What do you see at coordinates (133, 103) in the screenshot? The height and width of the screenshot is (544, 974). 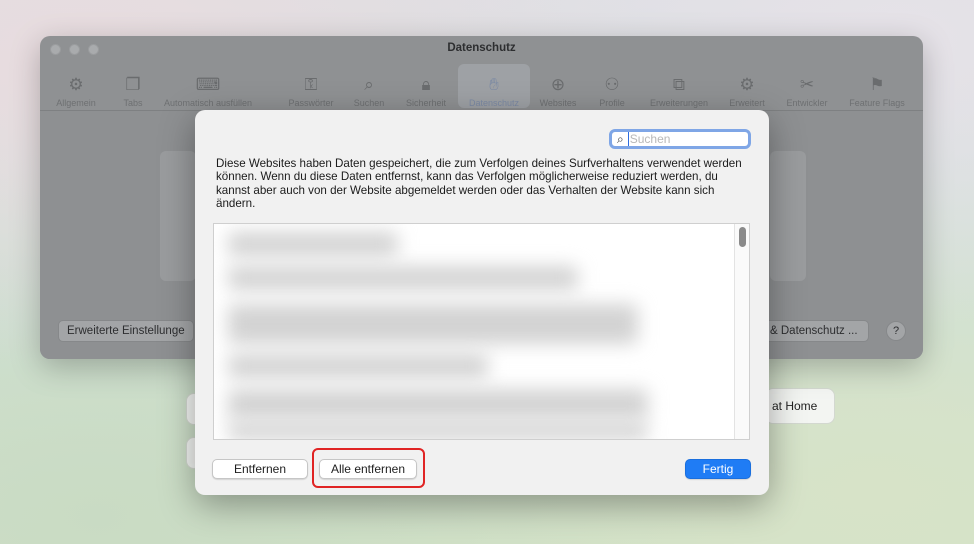 I see `tab-label: Tabs` at bounding box center [133, 103].